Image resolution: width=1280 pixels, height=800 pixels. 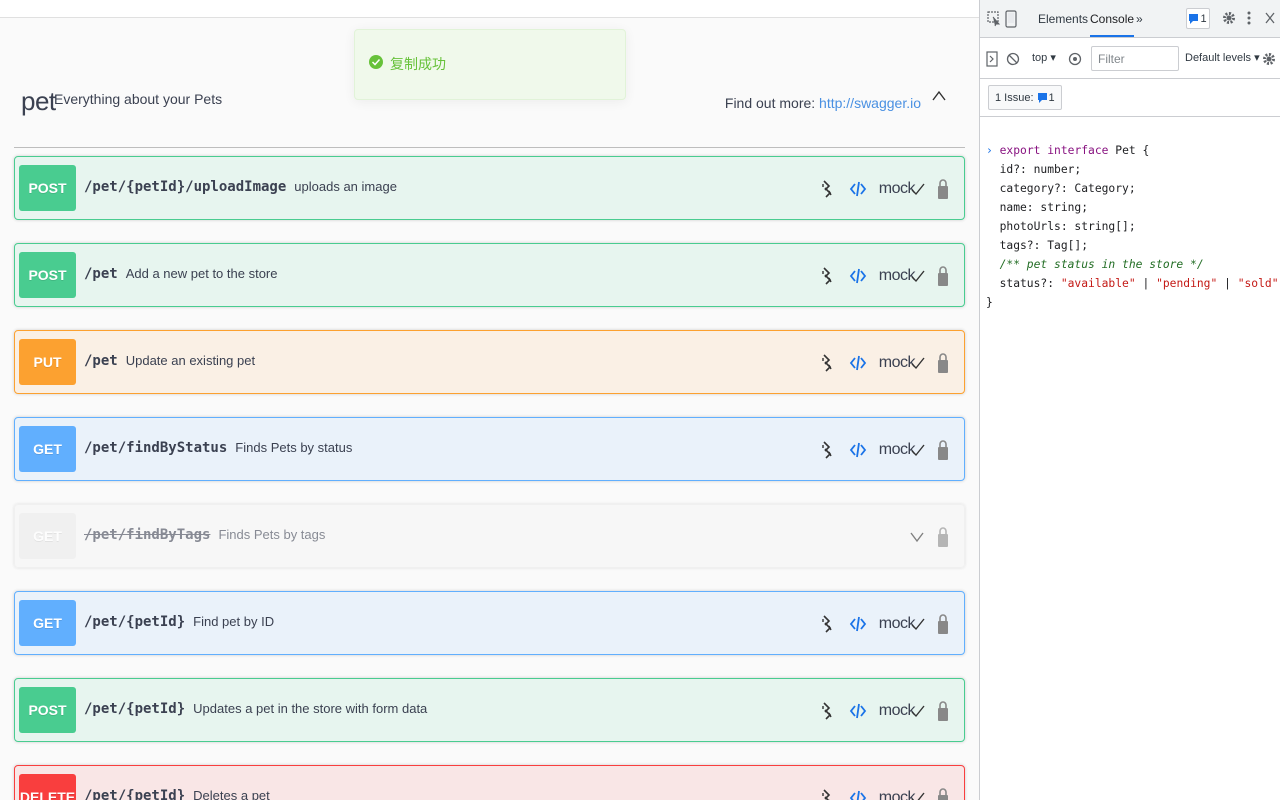 I want to click on clear-console-icon, so click(x=1013, y=59).